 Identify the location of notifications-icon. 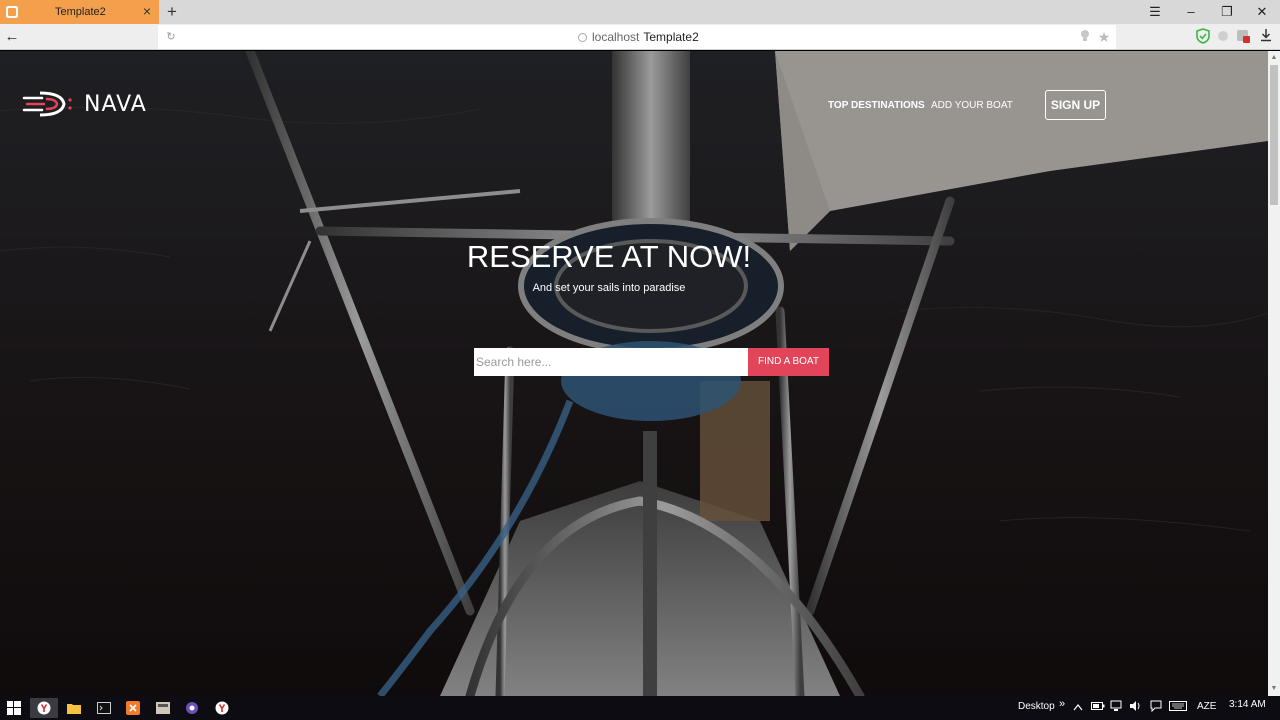
(1156, 708).